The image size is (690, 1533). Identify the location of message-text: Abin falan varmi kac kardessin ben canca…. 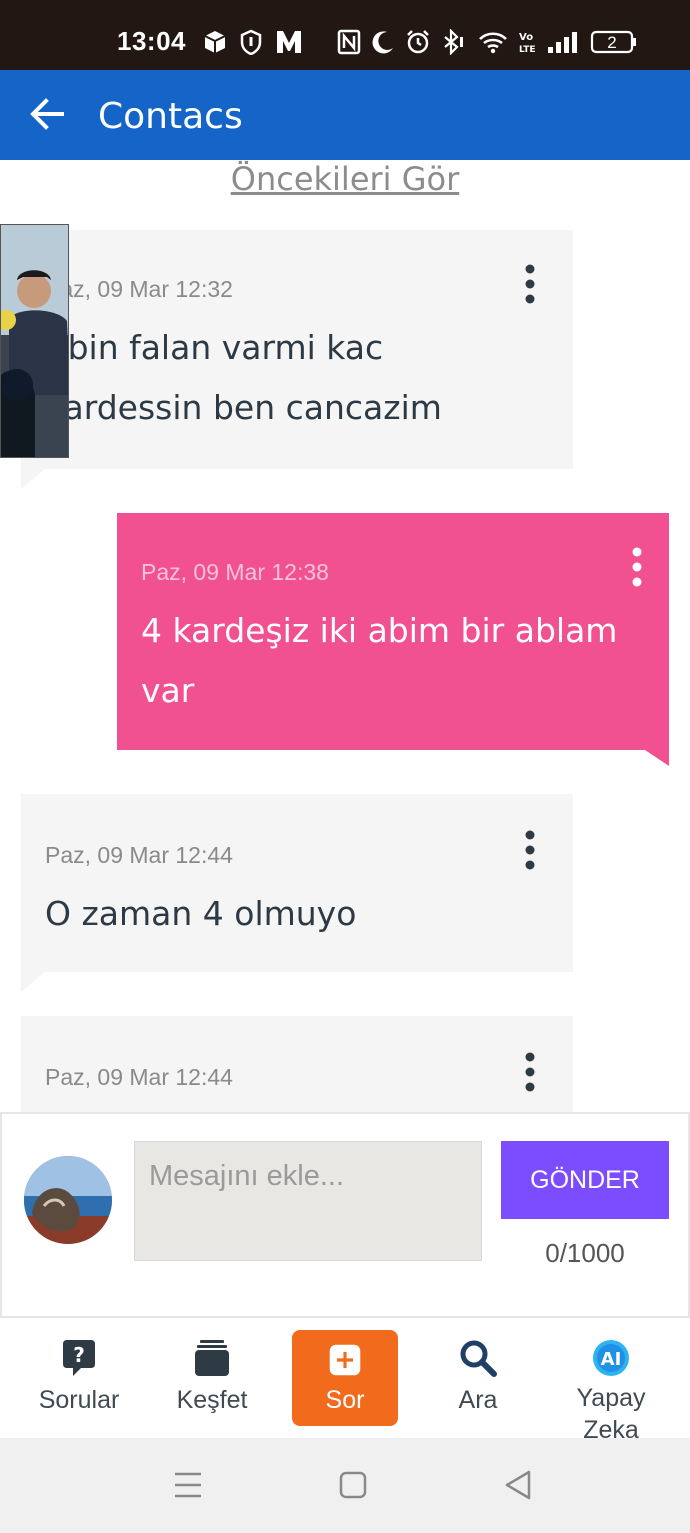
(243, 377).